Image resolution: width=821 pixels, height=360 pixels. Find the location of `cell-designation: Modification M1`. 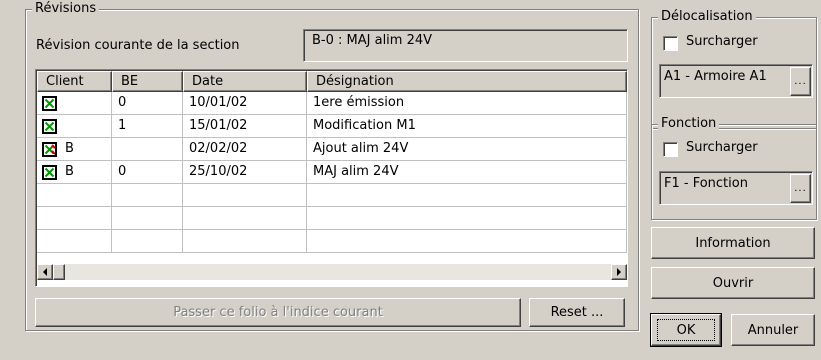

cell-designation: Modification M1 is located at coordinates (467, 126).